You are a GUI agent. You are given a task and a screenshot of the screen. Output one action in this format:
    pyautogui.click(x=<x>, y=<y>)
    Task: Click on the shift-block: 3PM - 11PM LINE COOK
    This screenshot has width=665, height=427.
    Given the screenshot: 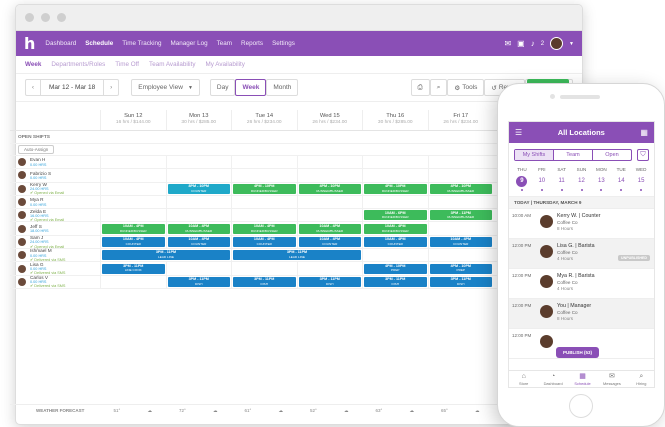 What is the action you would take?
    pyautogui.click(x=133, y=268)
    